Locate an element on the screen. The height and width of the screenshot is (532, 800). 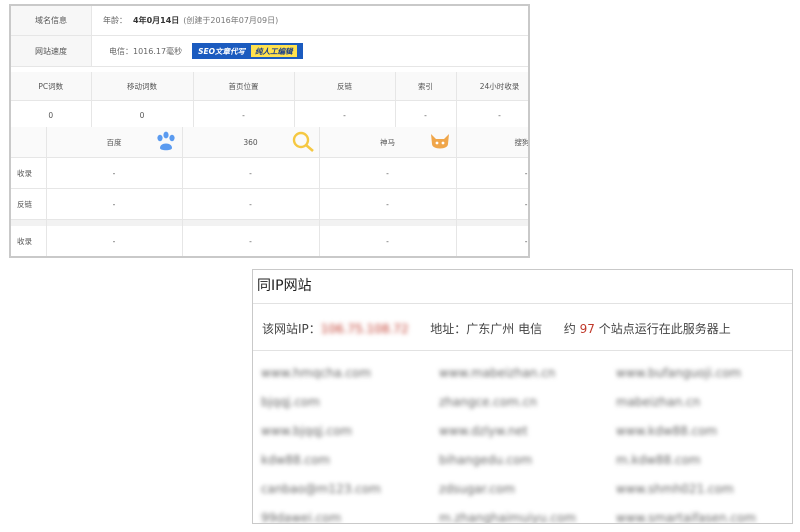
speed-value-wrap: 电信：1016.17毫秒 SEO文章代写 纯人工编辑 is located at coordinates (203, 51).